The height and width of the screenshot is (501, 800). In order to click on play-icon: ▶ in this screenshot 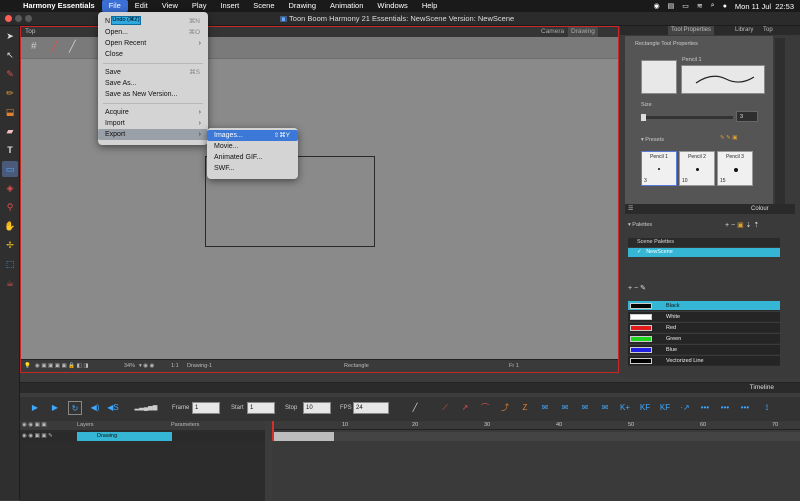, I will do `click(35, 408)`.